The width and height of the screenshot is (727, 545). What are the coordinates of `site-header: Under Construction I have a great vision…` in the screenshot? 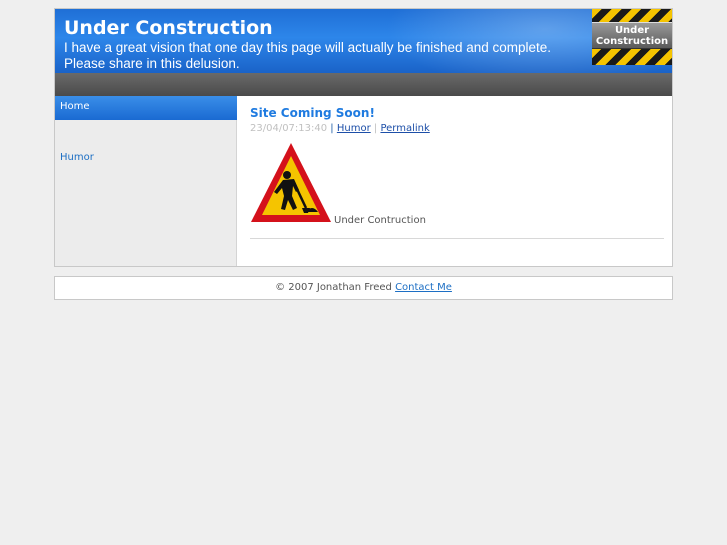 It's located at (363, 41).